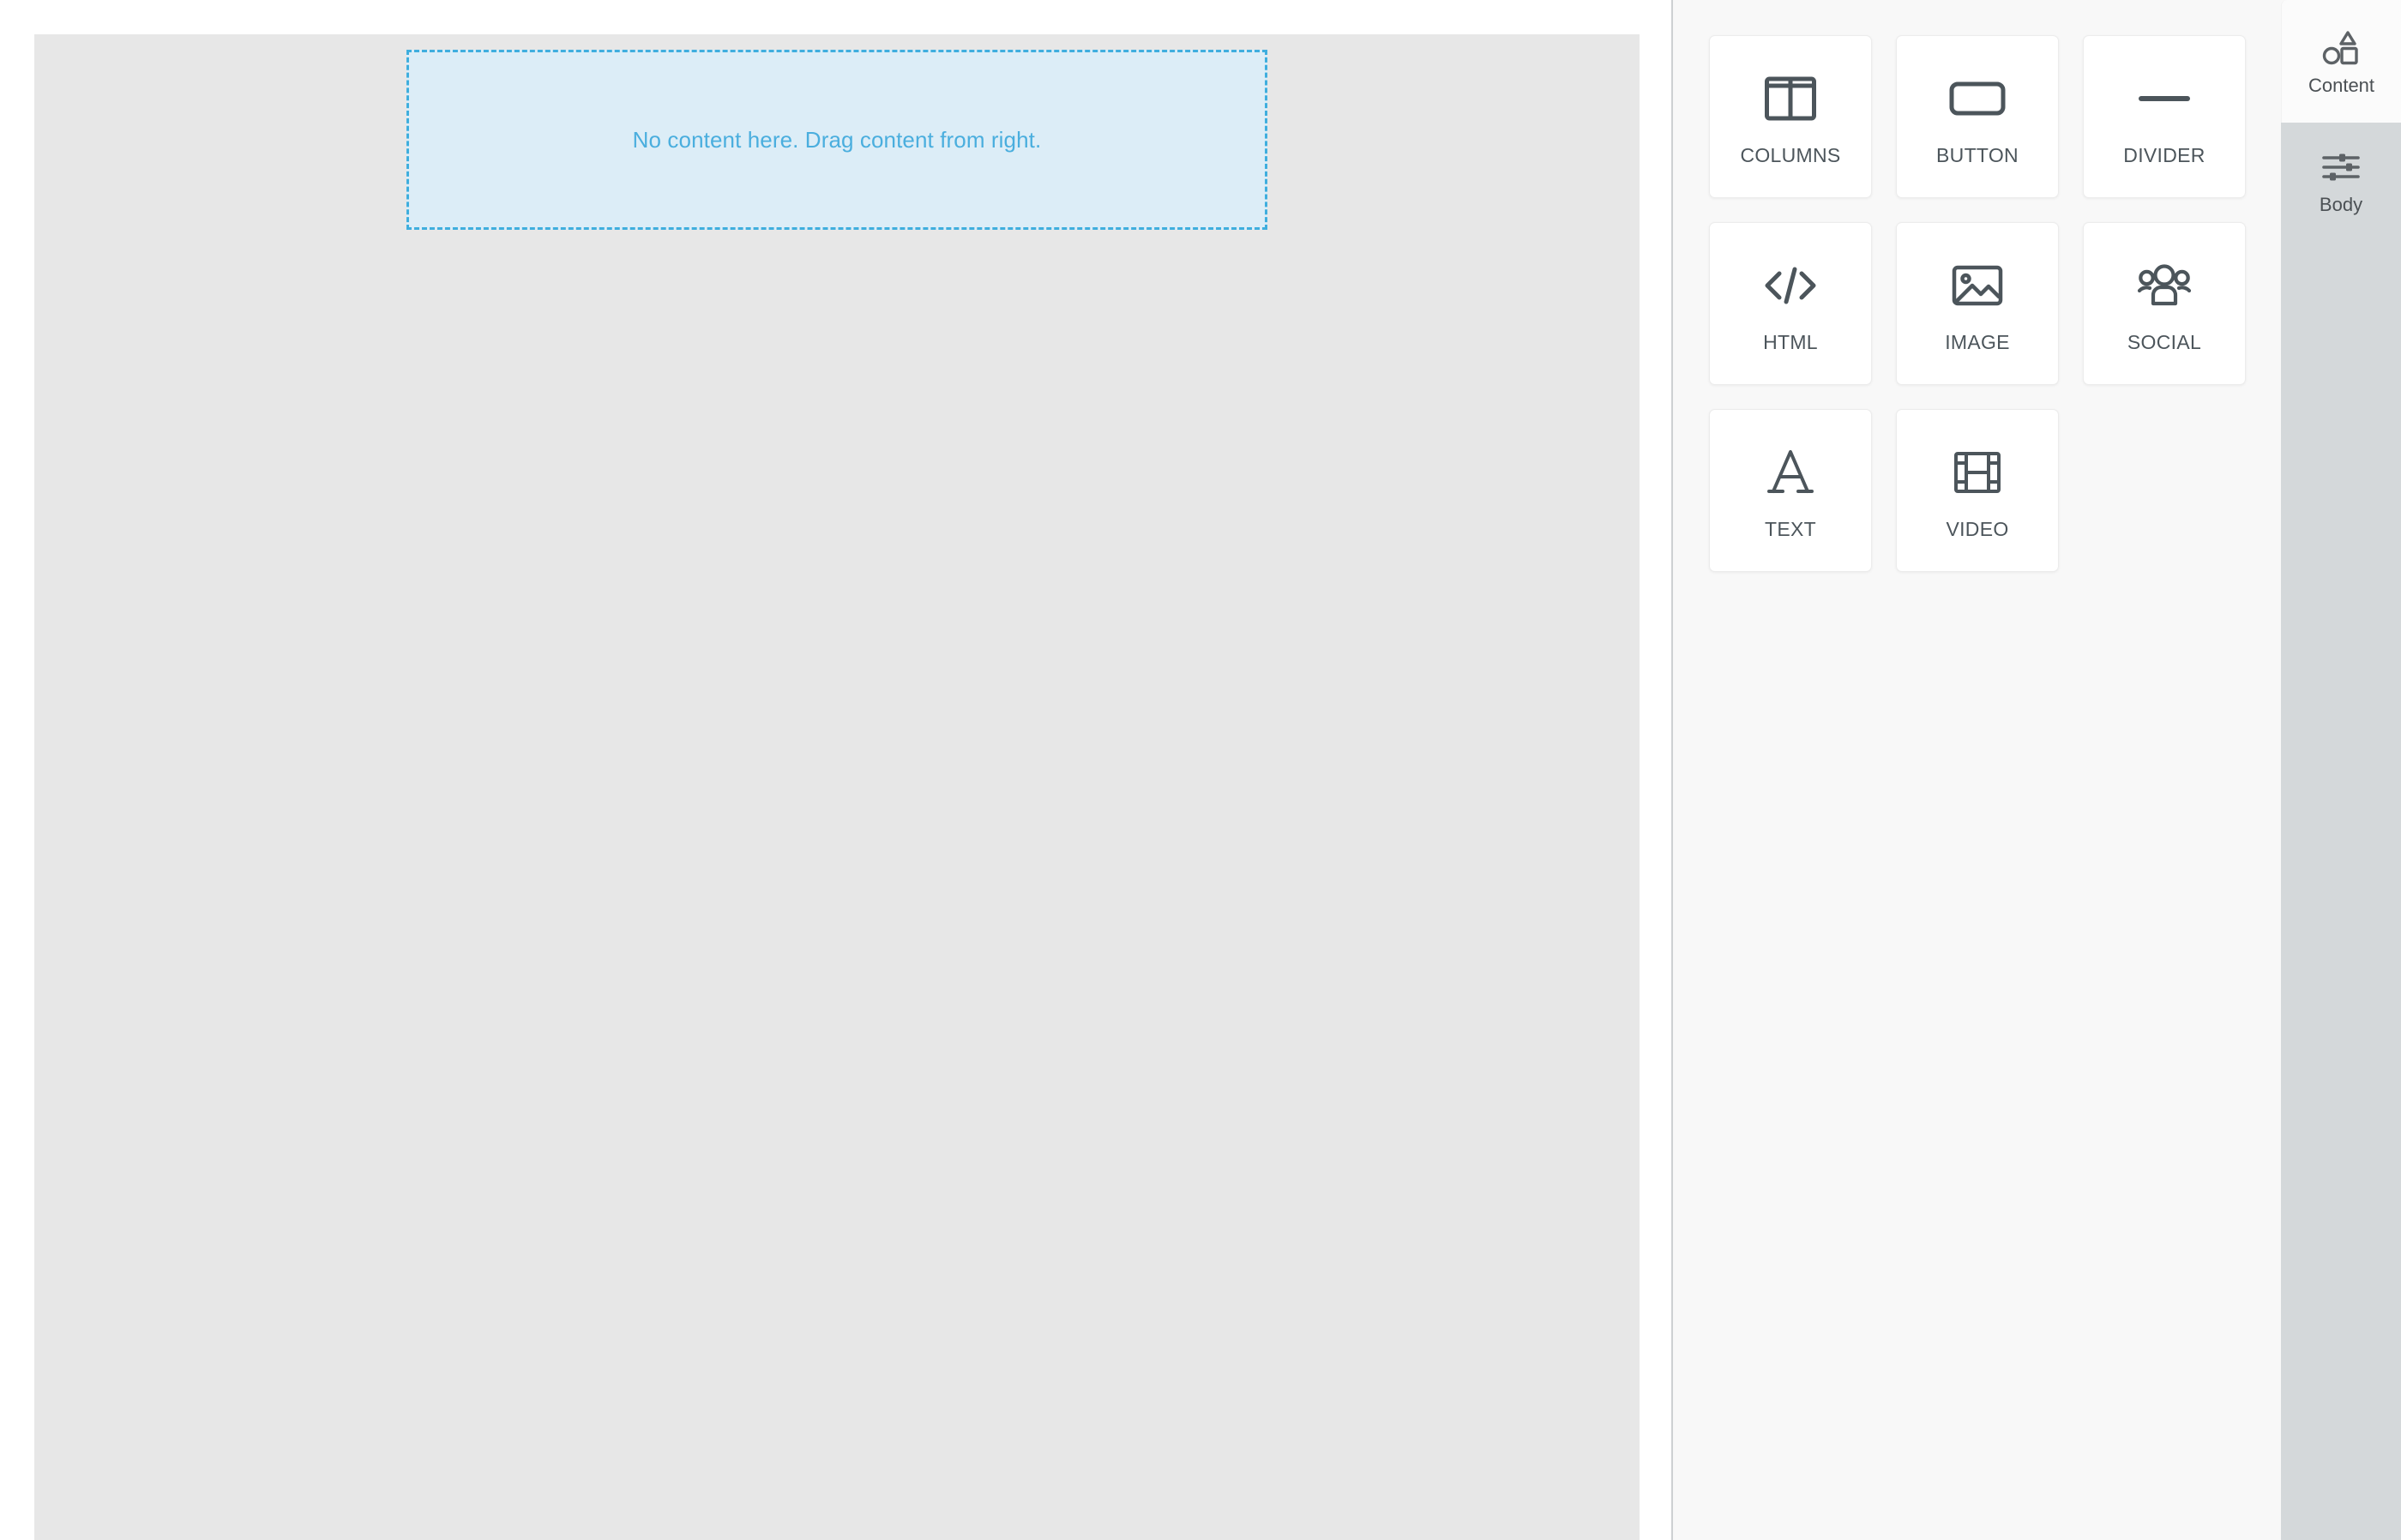  I want to click on film-icon, so click(1977, 473).